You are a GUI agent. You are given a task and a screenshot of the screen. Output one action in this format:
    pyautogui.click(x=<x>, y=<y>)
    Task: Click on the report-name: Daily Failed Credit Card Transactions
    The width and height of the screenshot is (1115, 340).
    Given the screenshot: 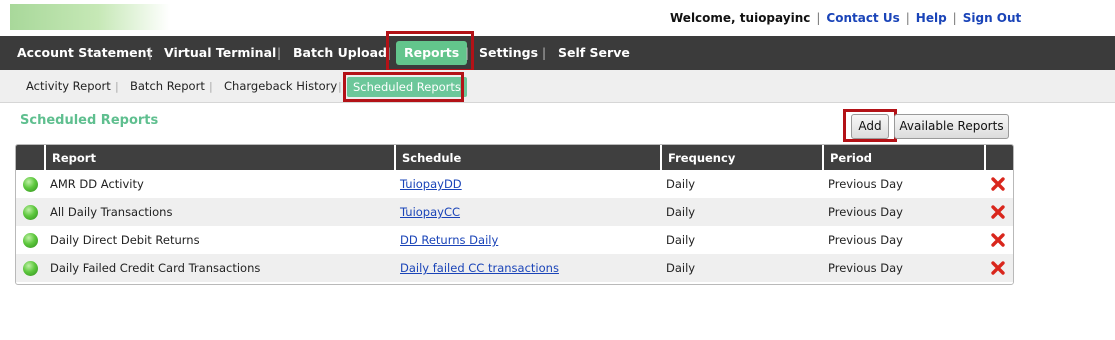 What is the action you would take?
    pyautogui.click(x=220, y=268)
    